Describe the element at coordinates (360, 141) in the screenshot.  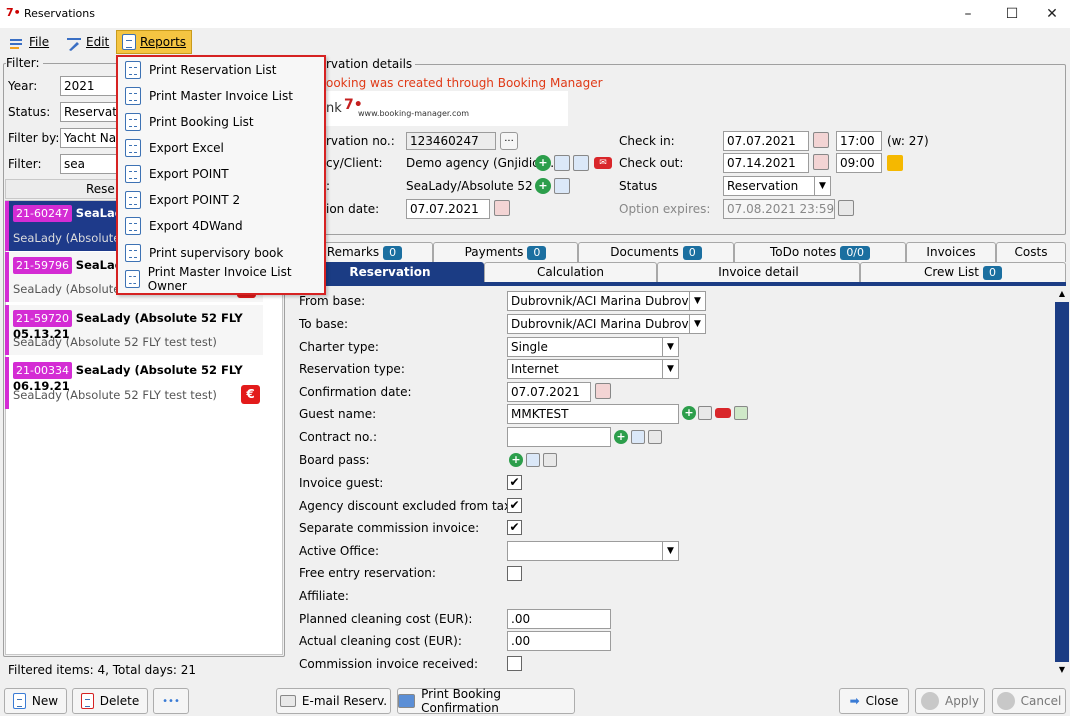
I see `resno-label: rvation no.:` at that location.